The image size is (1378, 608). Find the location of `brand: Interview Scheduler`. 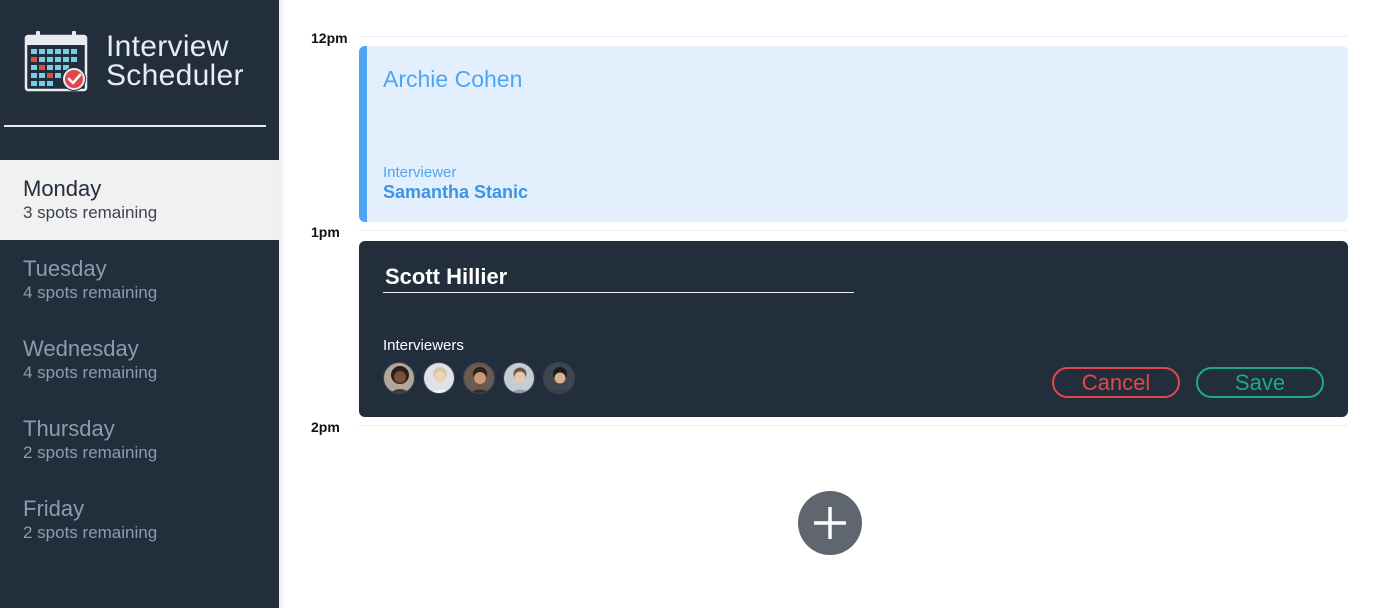

brand: Interview Scheduler is located at coordinates (134, 62).